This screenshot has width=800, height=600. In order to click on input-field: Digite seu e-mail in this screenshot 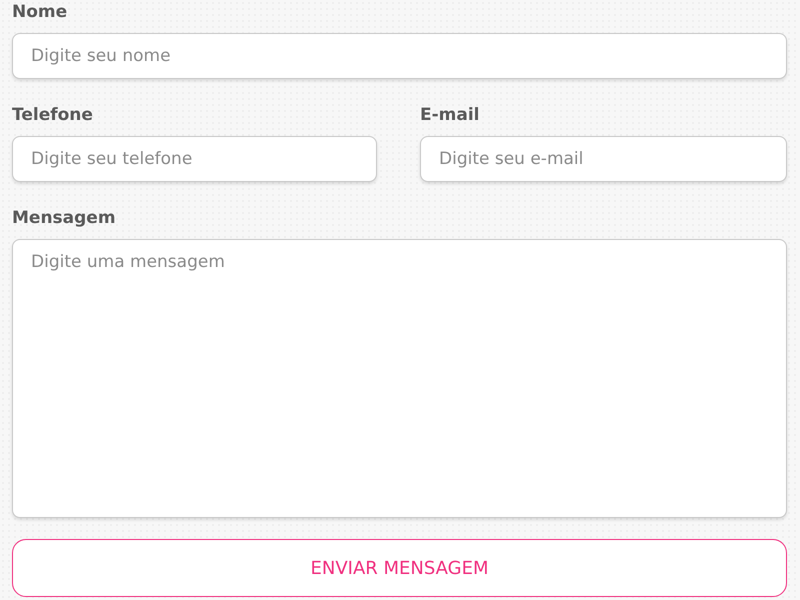, I will do `click(603, 159)`.